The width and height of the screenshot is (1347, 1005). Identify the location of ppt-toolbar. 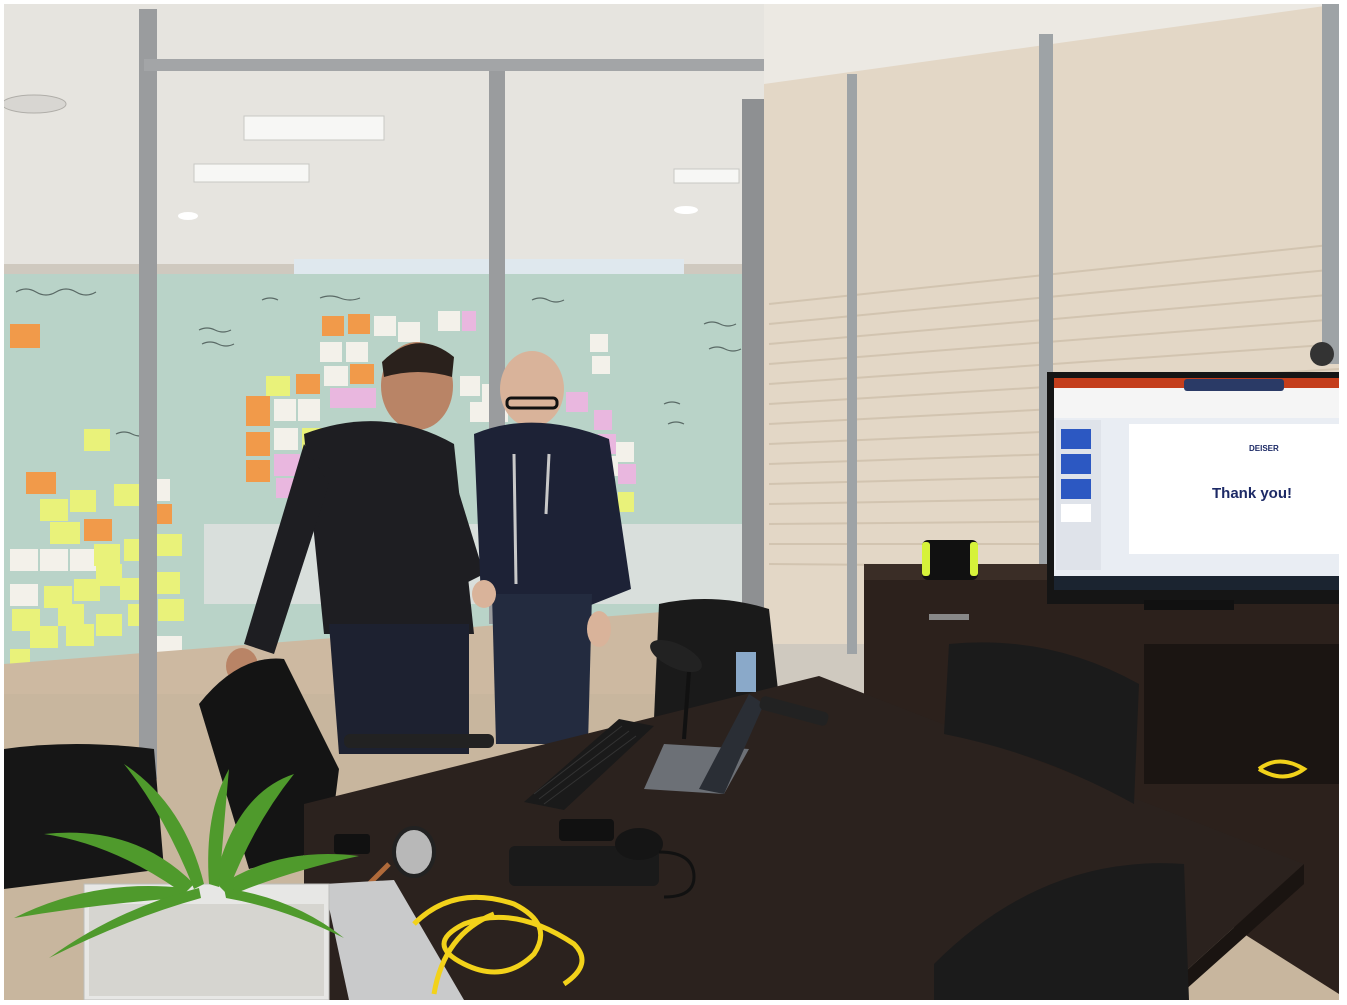
(1196, 403).